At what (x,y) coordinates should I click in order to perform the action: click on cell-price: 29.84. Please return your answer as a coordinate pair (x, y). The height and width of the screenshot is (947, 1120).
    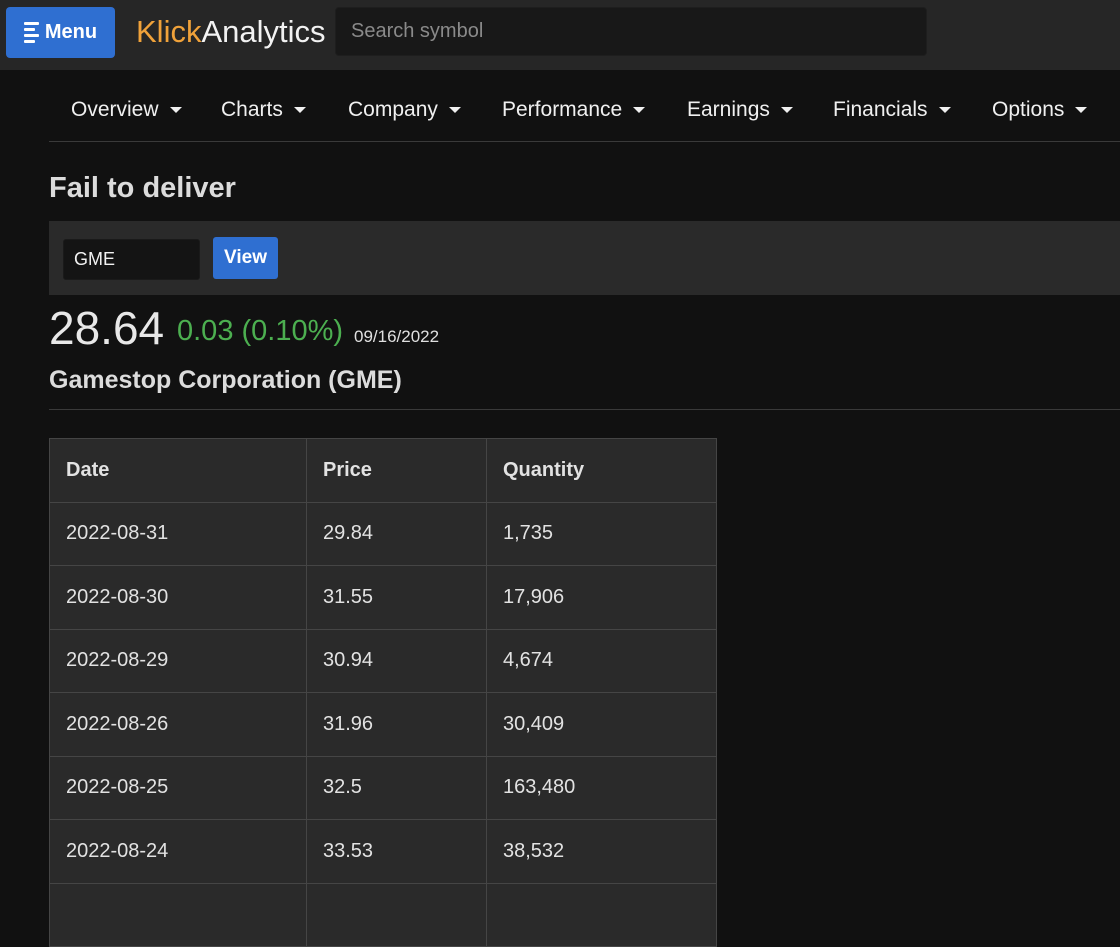
    Looking at the image, I should click on (396, 533).